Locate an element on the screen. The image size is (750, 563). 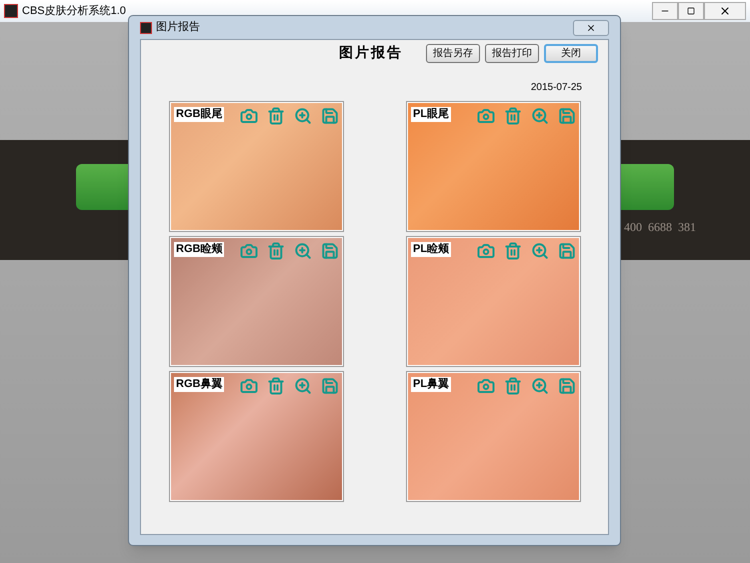
maximize-button is located at coordinates (691, 11).